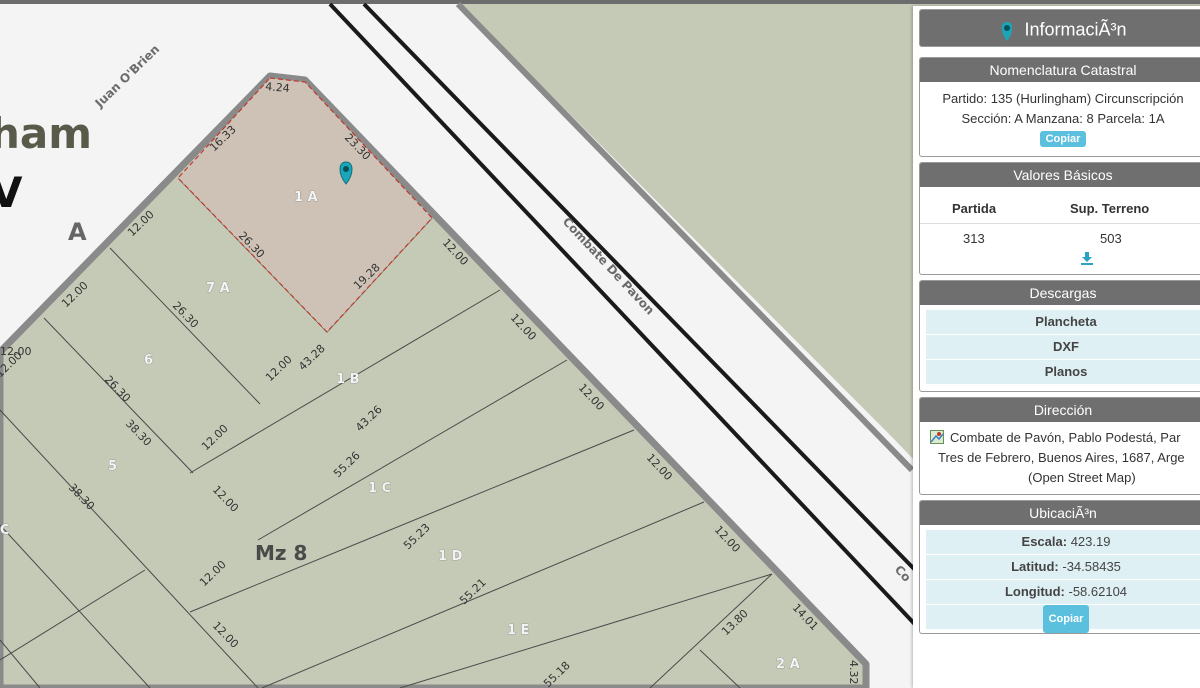  I want to click on address-source: (Open Street Map), so click(1114, 478).